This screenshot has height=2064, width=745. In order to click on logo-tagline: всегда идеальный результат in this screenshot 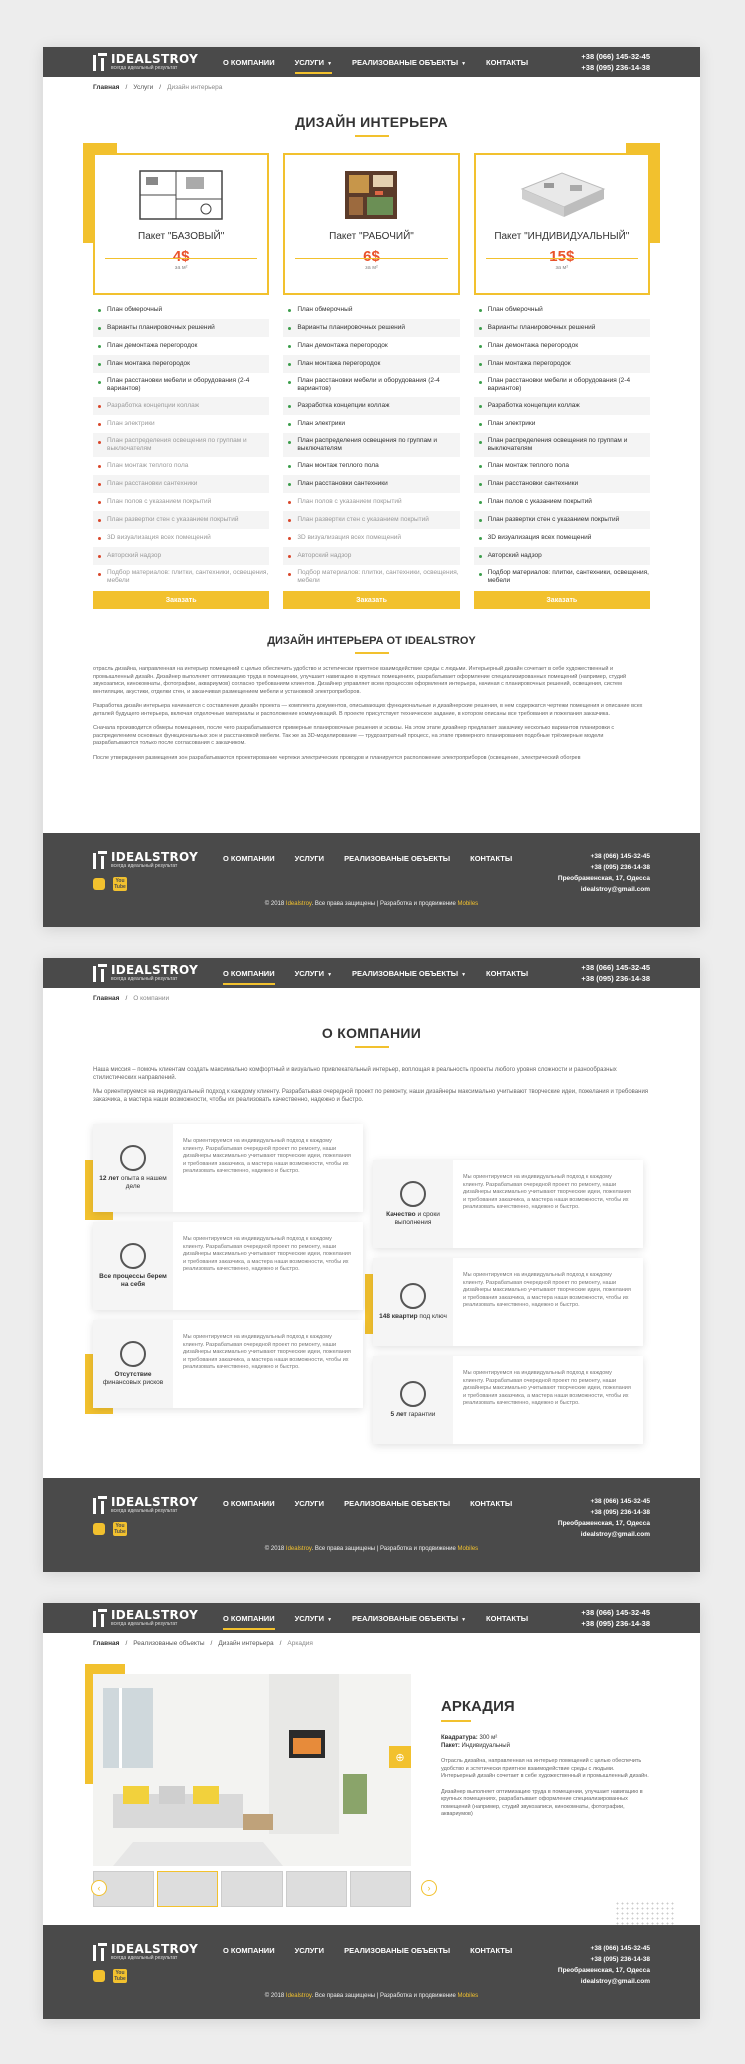, I will do `click(144, 1624)`.